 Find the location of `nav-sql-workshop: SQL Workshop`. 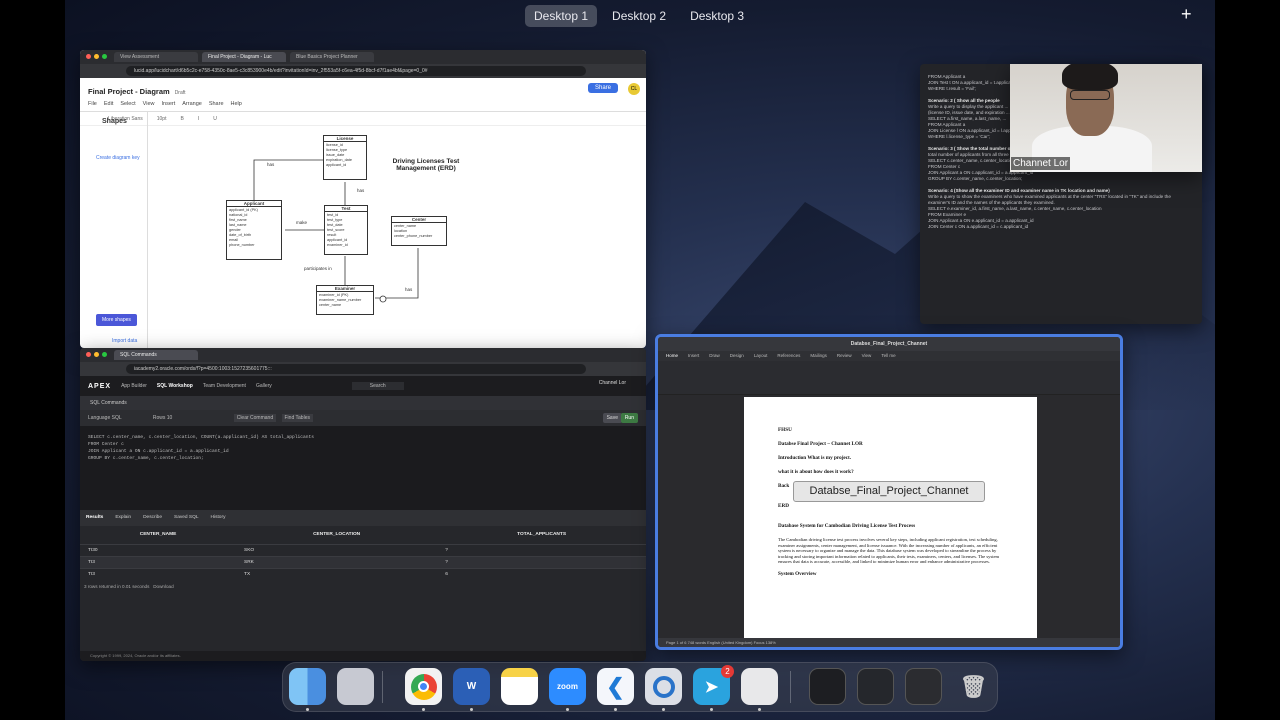

nav-sql-workshop: SQL Workshop is located at coordinates (175, 386).